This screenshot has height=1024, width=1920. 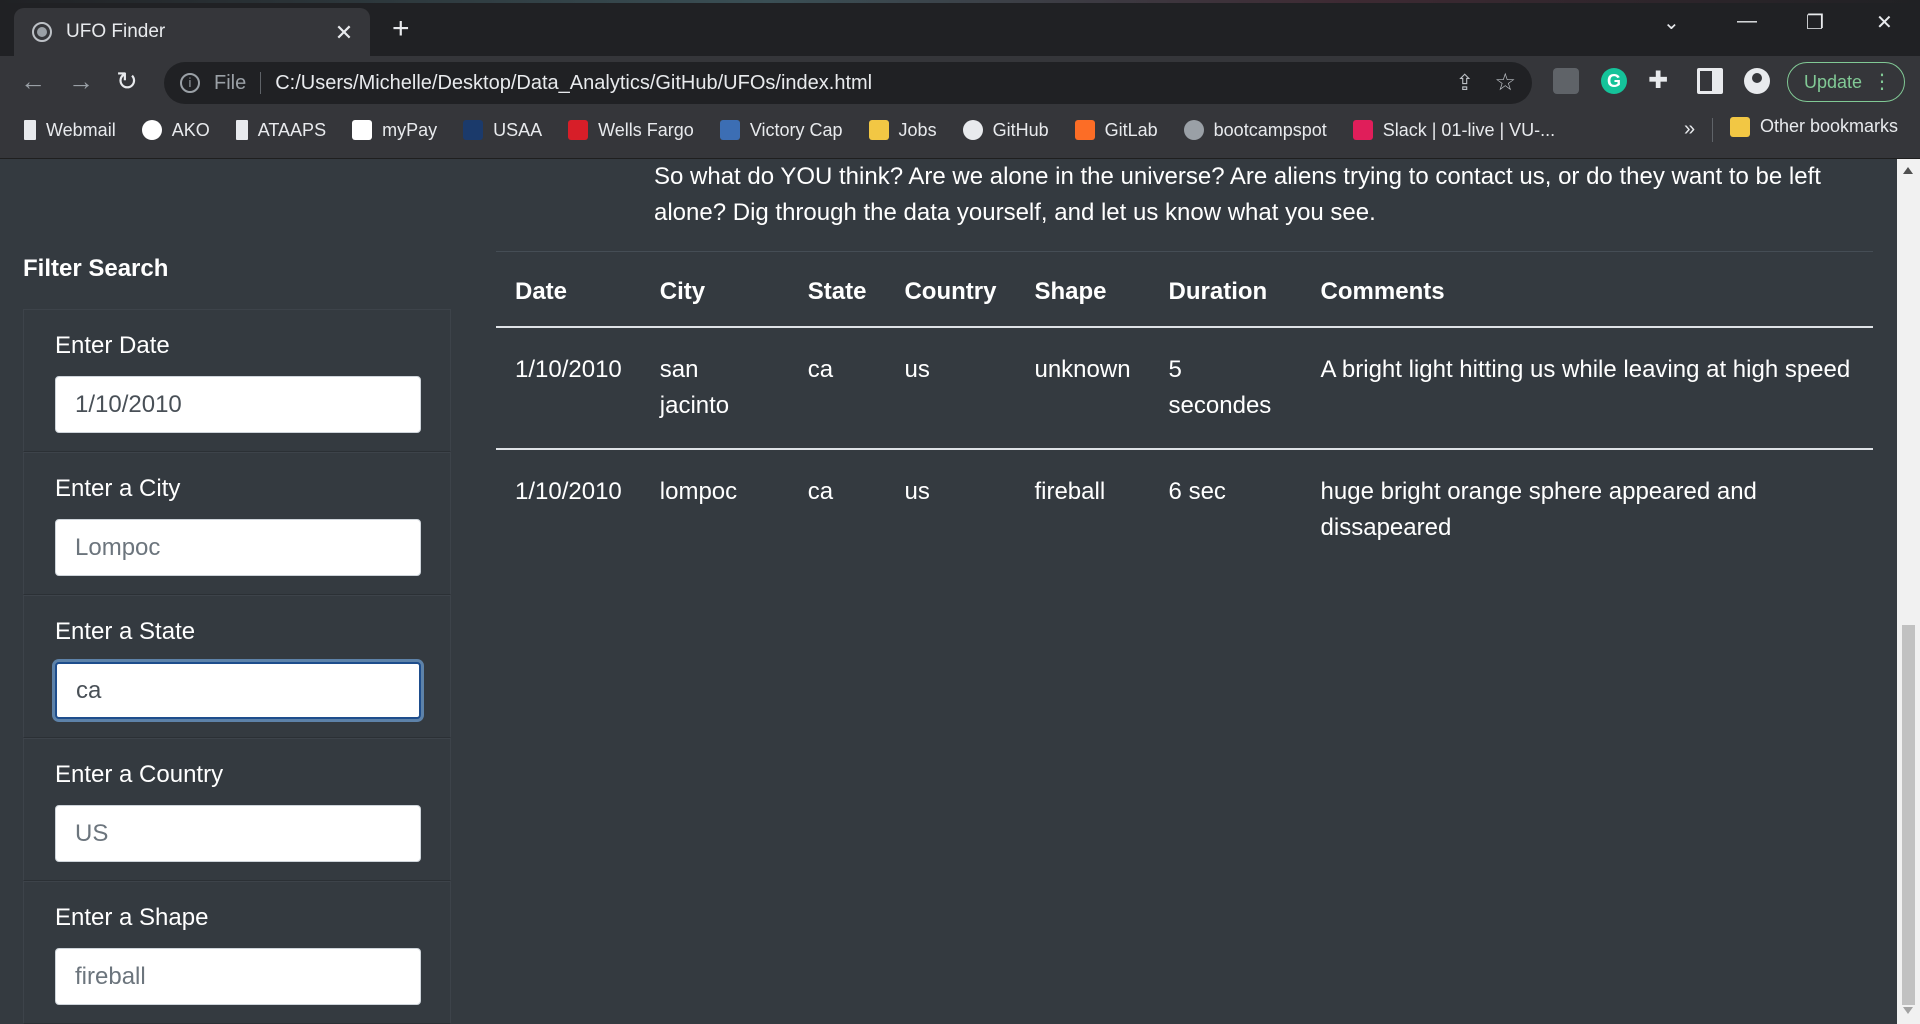 I want to click on reload-icon: ↻, so click(x=127, y=81).